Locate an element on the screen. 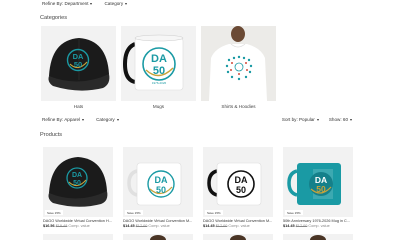 This screenshot has height=240, width=400. refine-by-department-dropdown: Refine By: Department is located at coordinates (67, 3).